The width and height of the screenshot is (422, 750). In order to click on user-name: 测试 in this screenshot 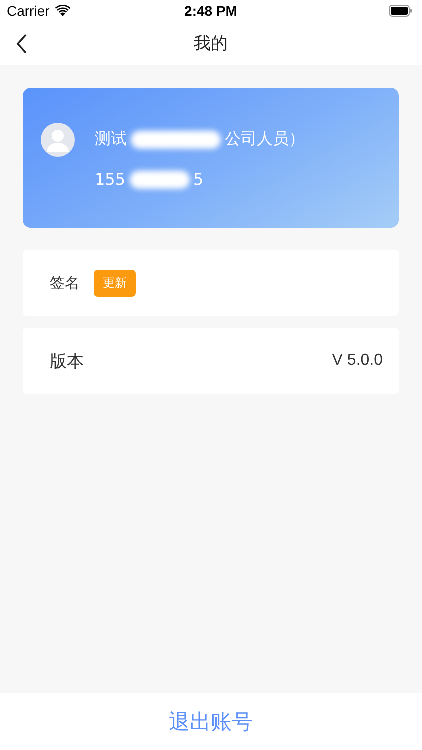, I will do `click(111, 139)`.